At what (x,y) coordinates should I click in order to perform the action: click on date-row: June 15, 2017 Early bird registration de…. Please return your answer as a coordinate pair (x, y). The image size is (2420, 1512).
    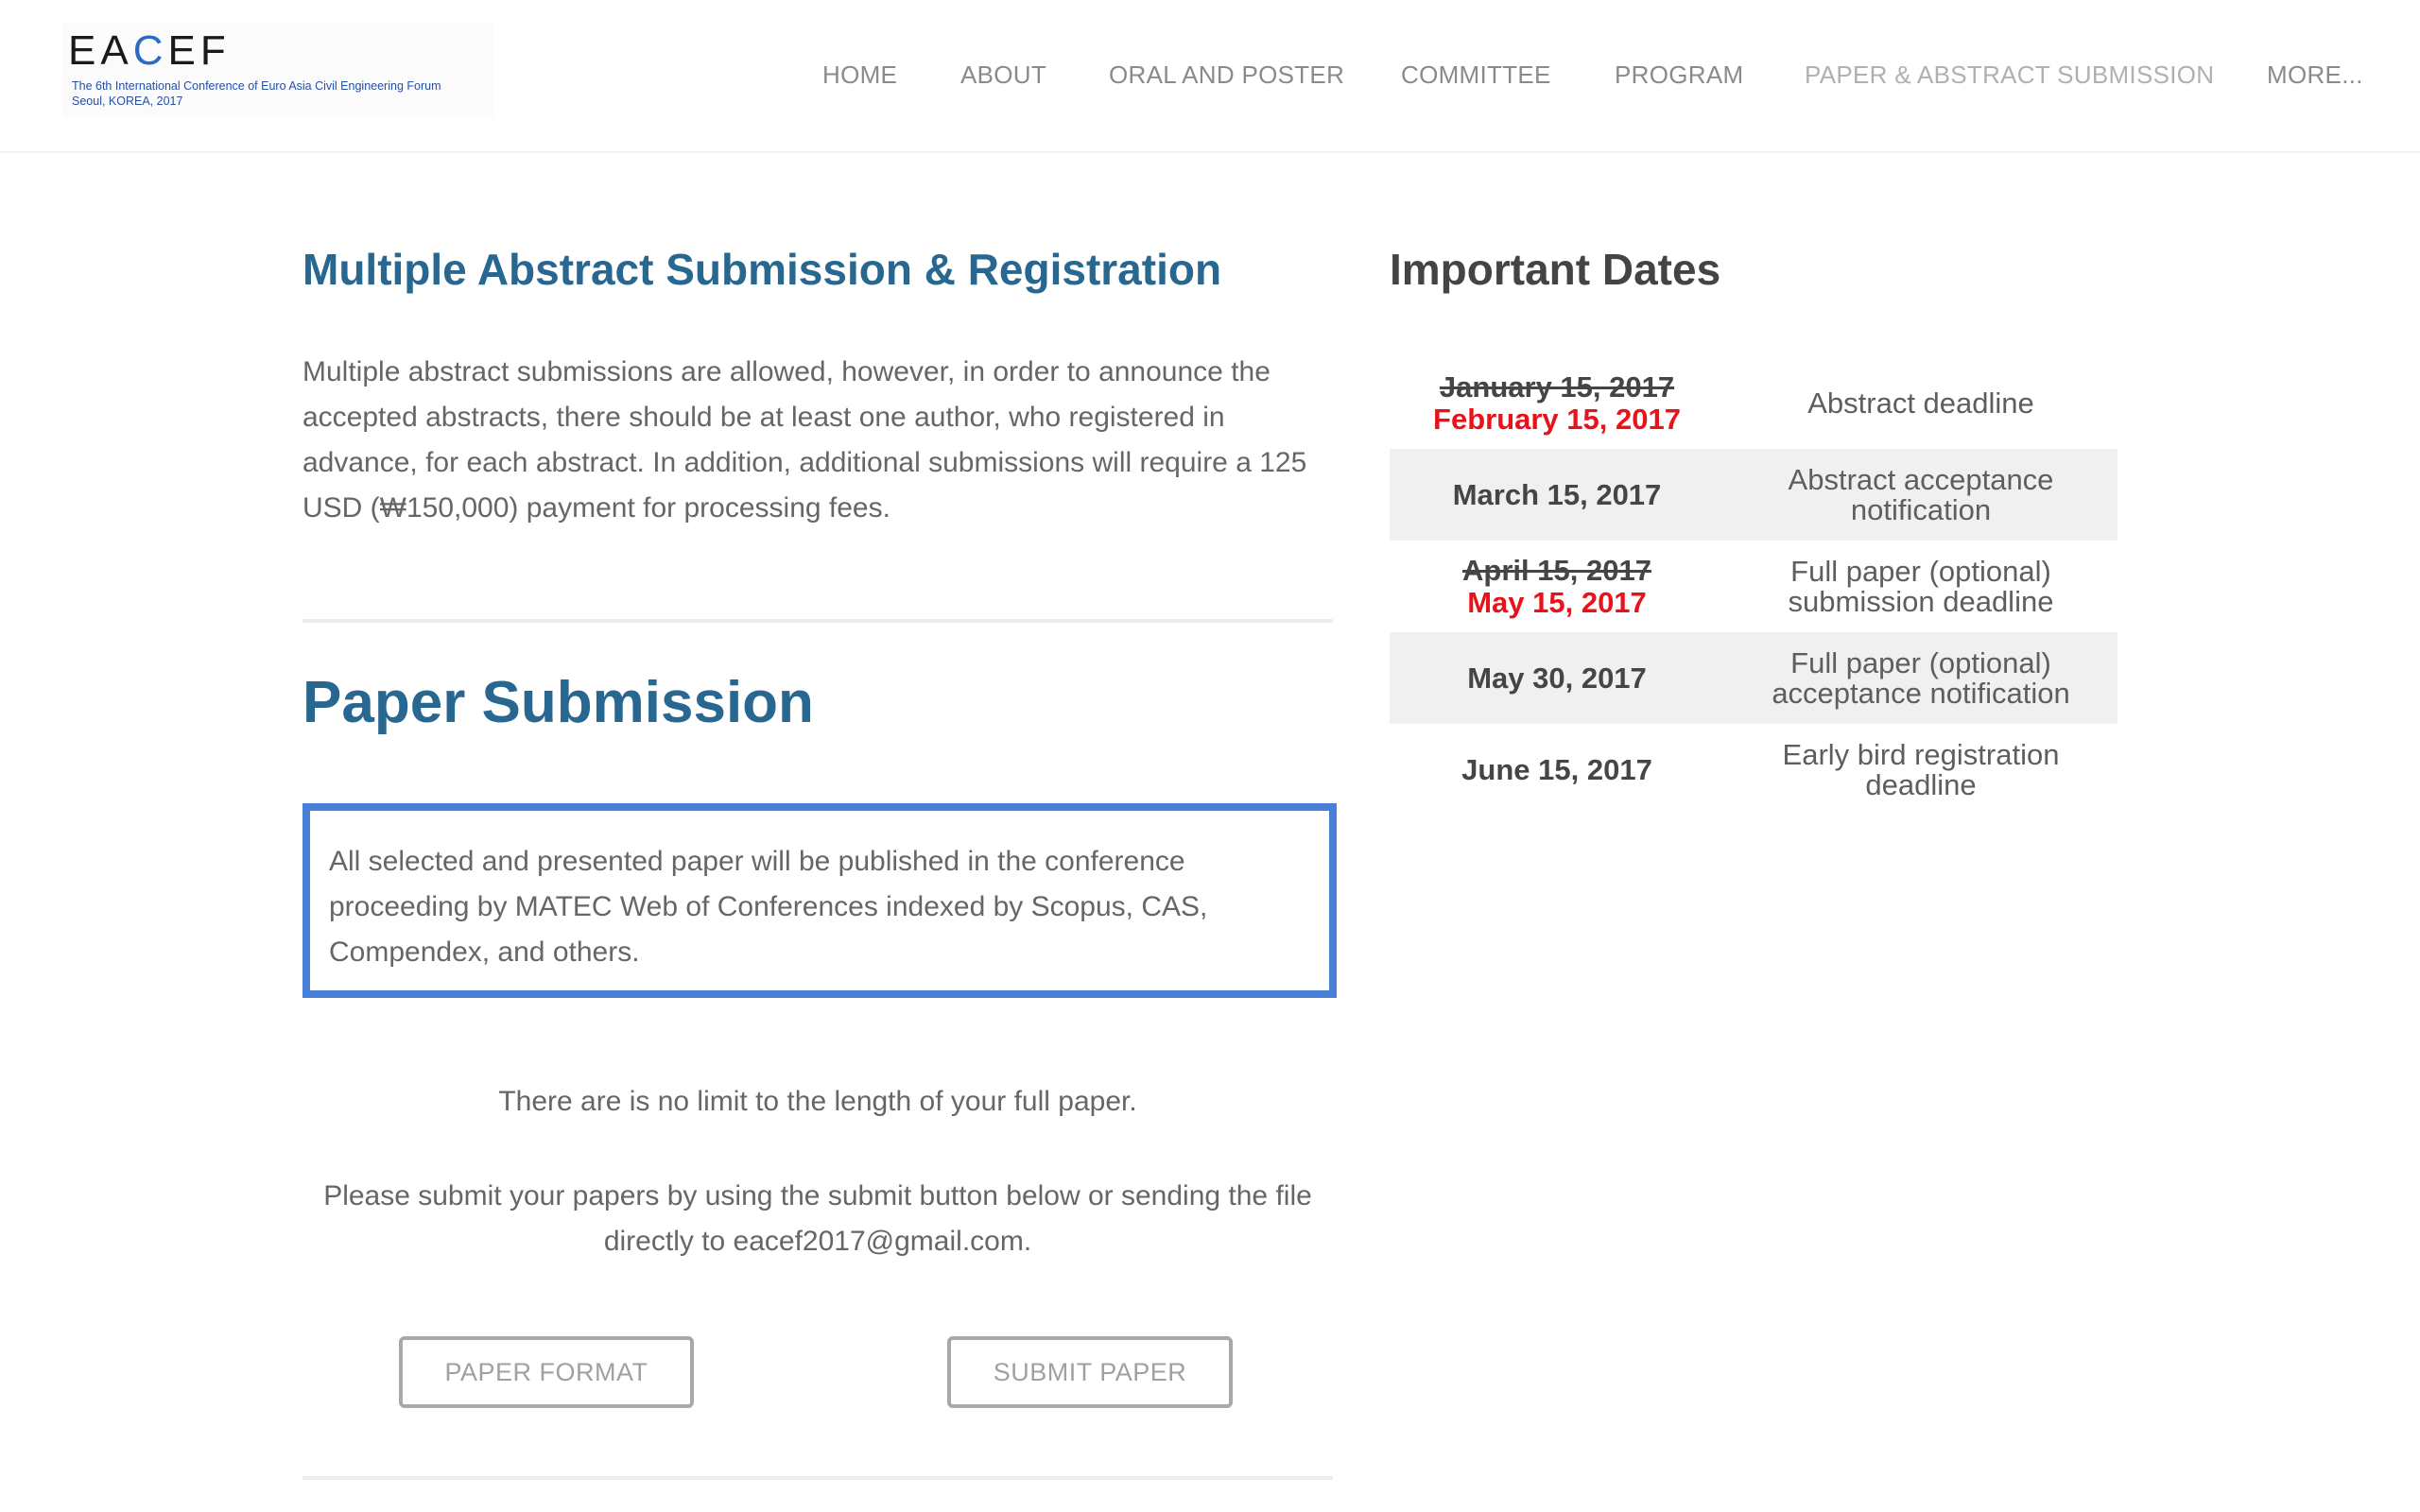
    Looking at the image, I should click on (1754, 770).